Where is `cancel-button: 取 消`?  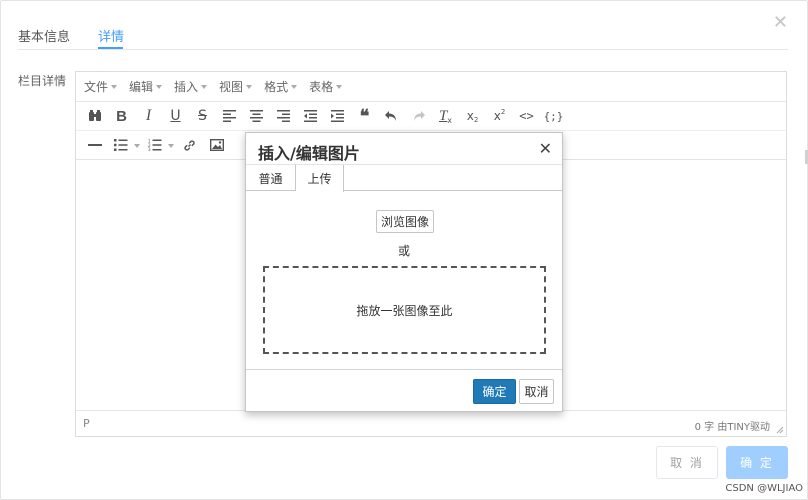 cancel-button: 取 消 is located at coordinates (687, 462).